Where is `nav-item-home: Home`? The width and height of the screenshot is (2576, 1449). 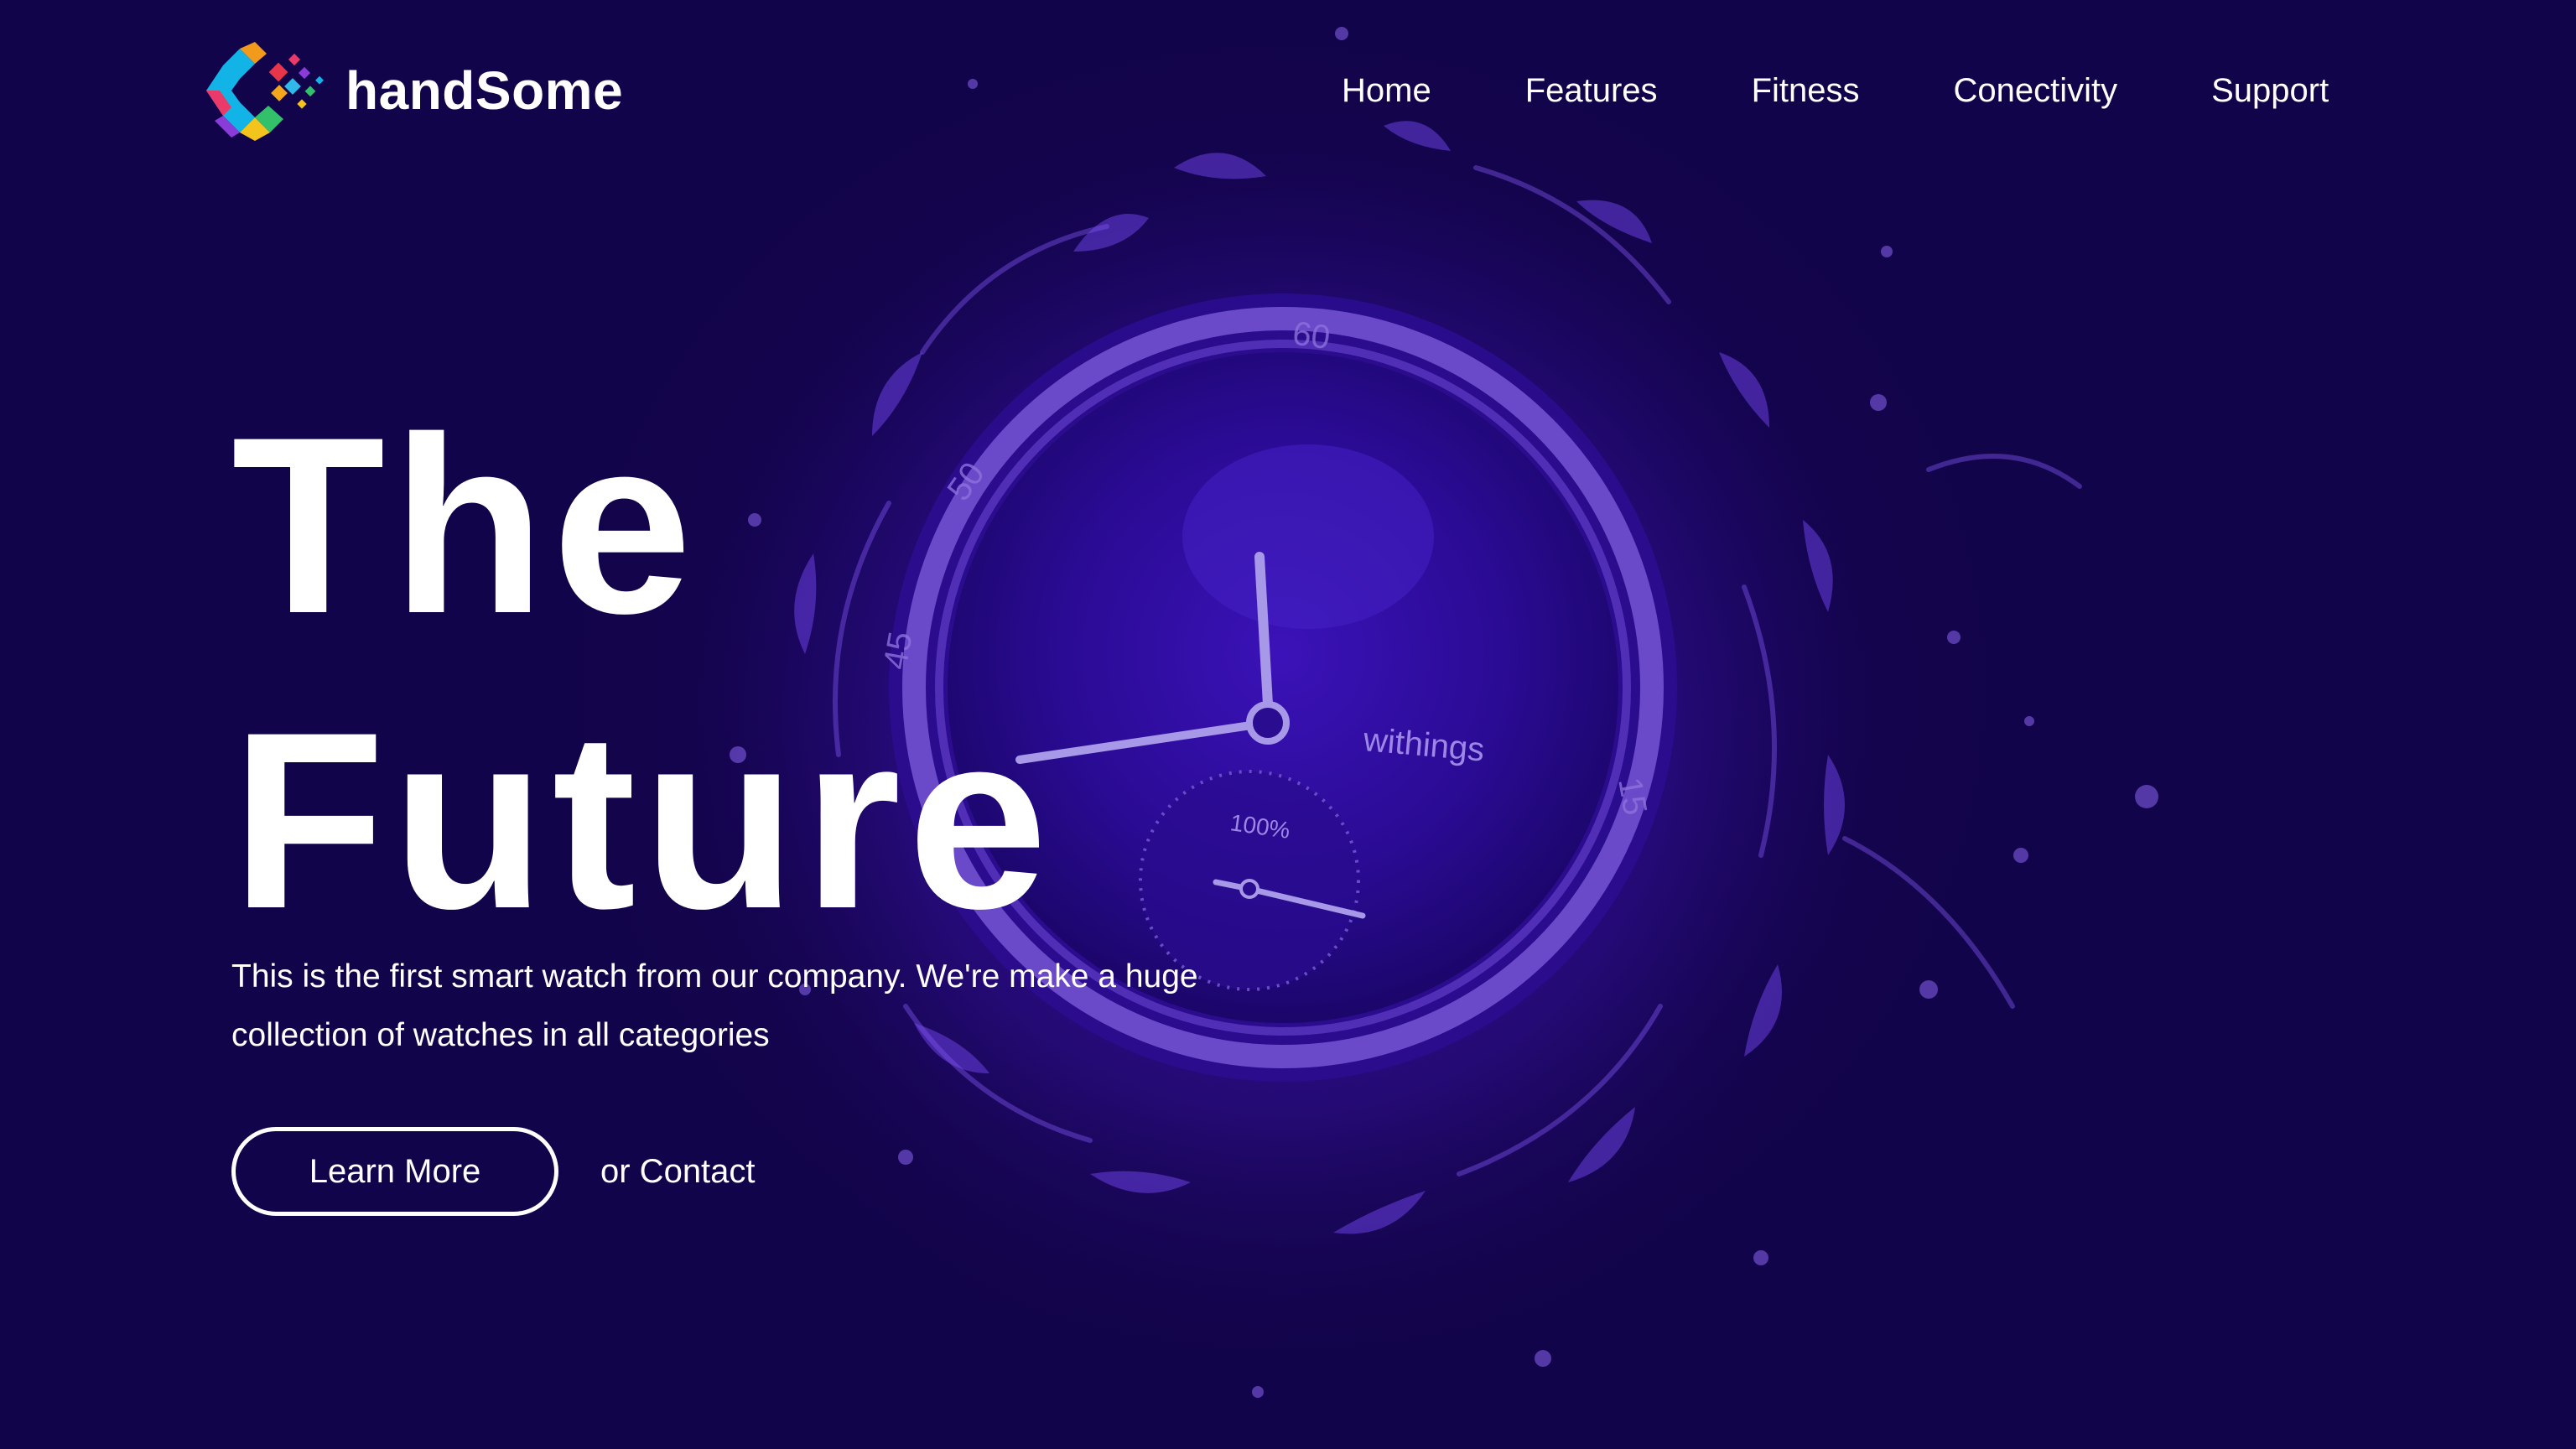
nav-item-home: Home is located at coordinates (1386, 91).